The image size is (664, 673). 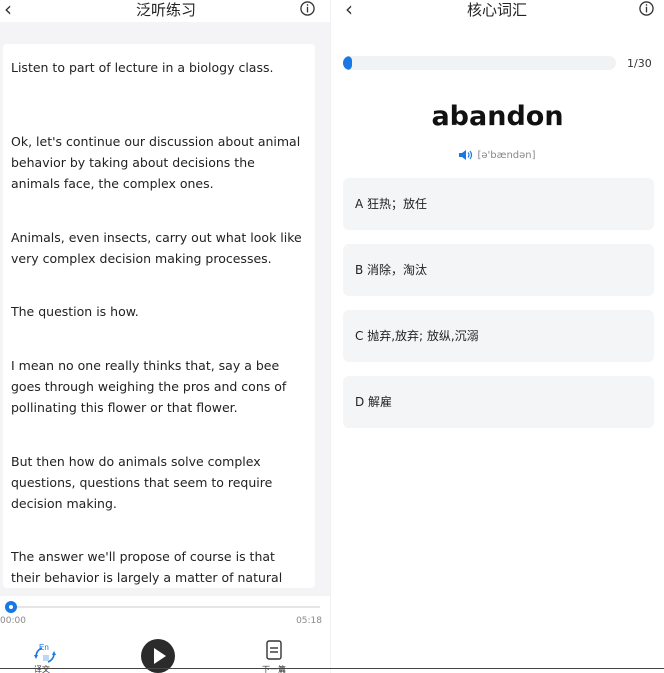 What do you see at coordinates (348, 63) in the screenshot?
I see `quiz-progress-fill` at bounding box center [348, 63].